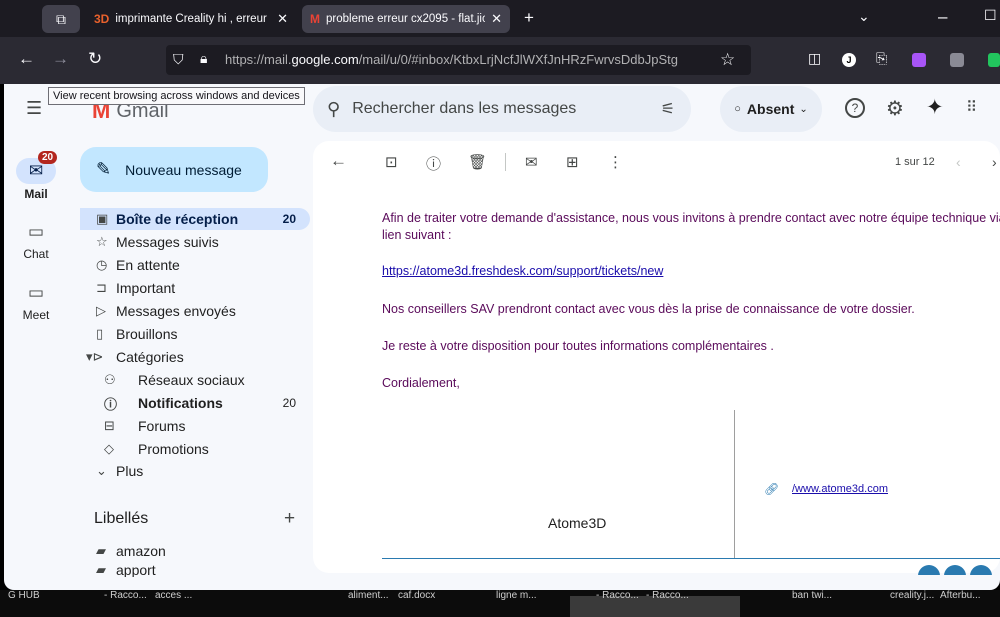 This screenshot has width=1000, height=617. Describe the element at coordinates (195, 551) in the screenshot. I see `label-amazon: ▰ amazon` at that location.